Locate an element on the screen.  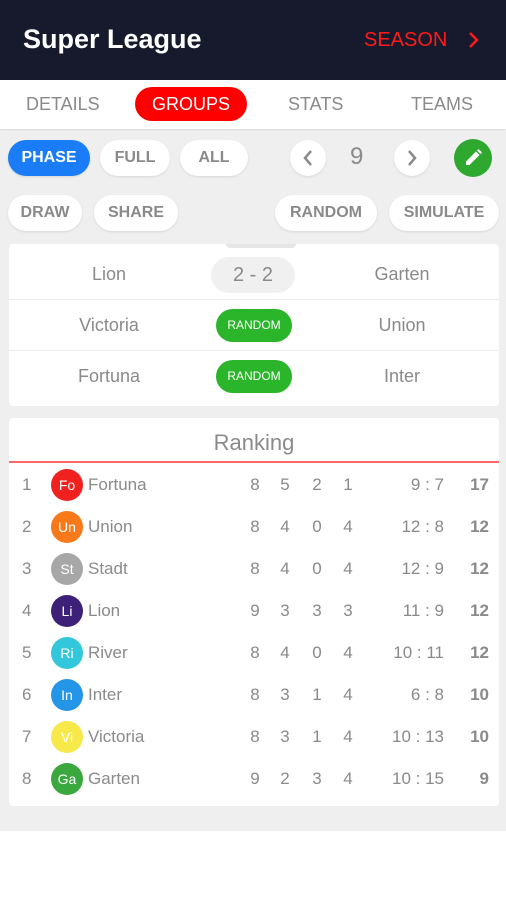
match-score: 2 - 2 is located at coordinates (253, 275).